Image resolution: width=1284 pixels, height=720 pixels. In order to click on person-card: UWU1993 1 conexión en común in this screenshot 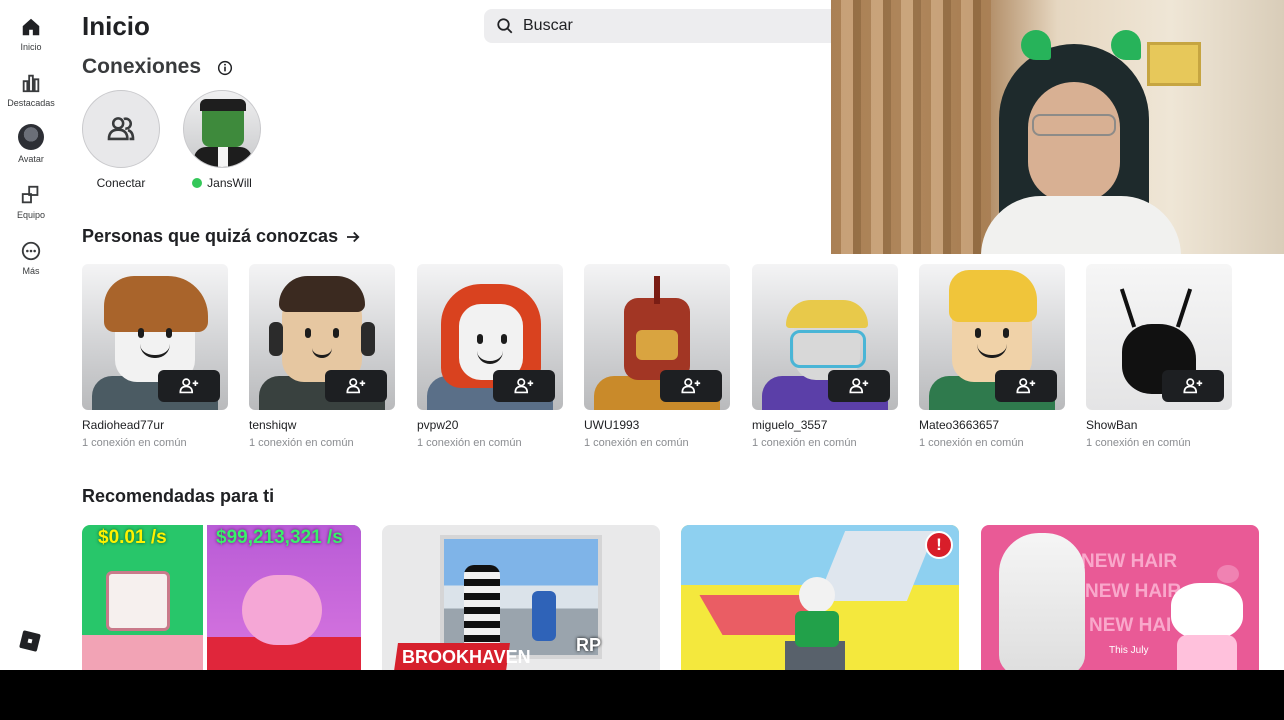, I will do `click(657, 356)`.